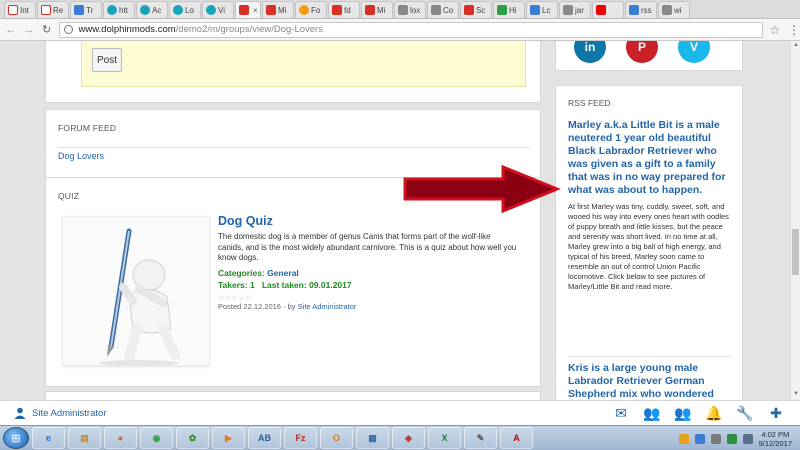  What do you see at coordinates (228, 438) in the screenshot?
I see `taskbar-app-button: ▶` at bounding box center [228, 438].